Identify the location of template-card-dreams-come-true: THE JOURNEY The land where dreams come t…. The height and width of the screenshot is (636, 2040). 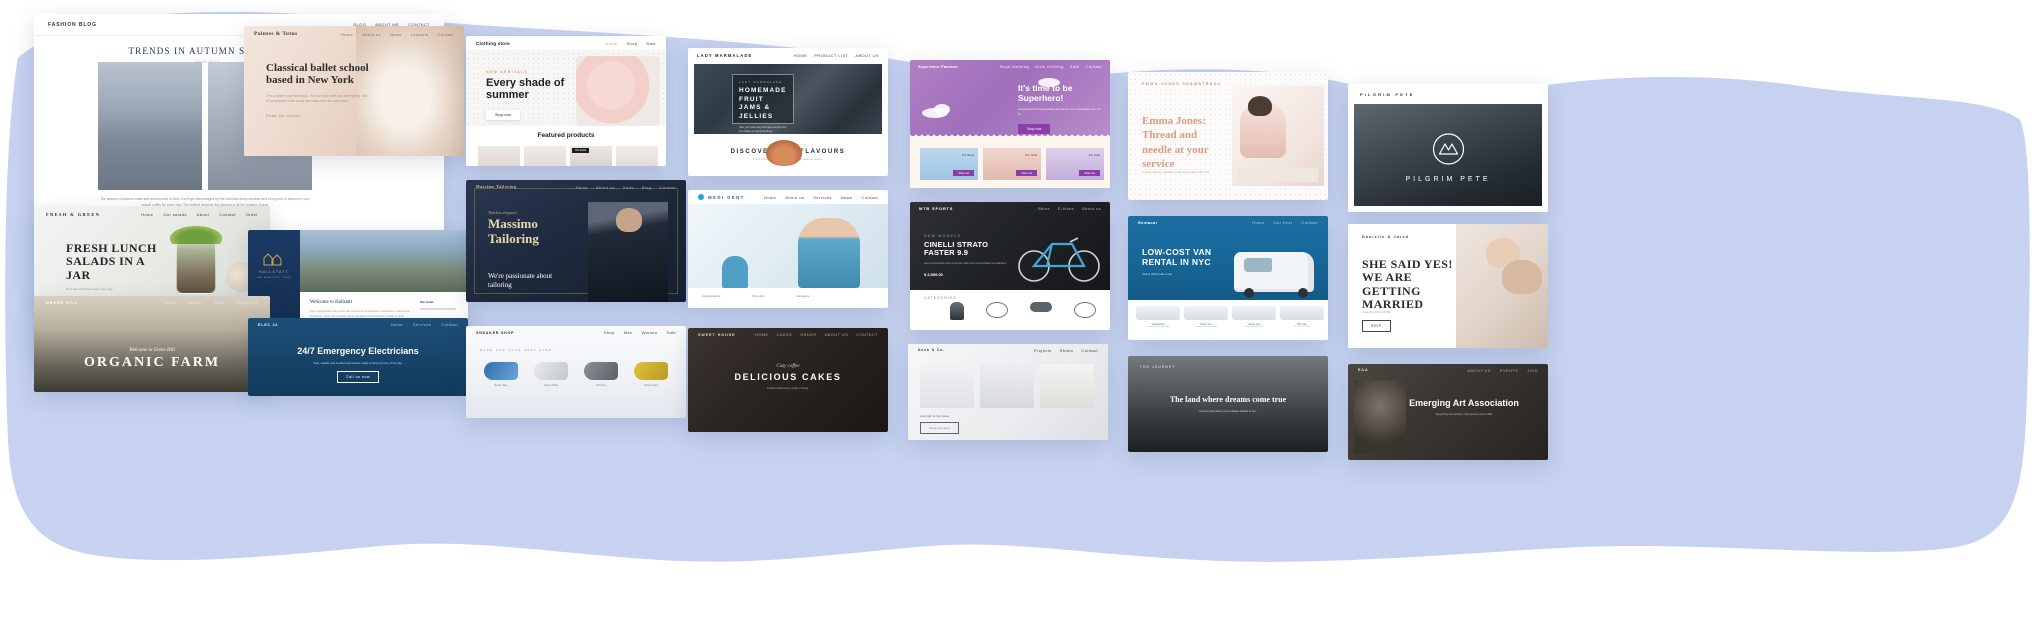
(1228, 404).